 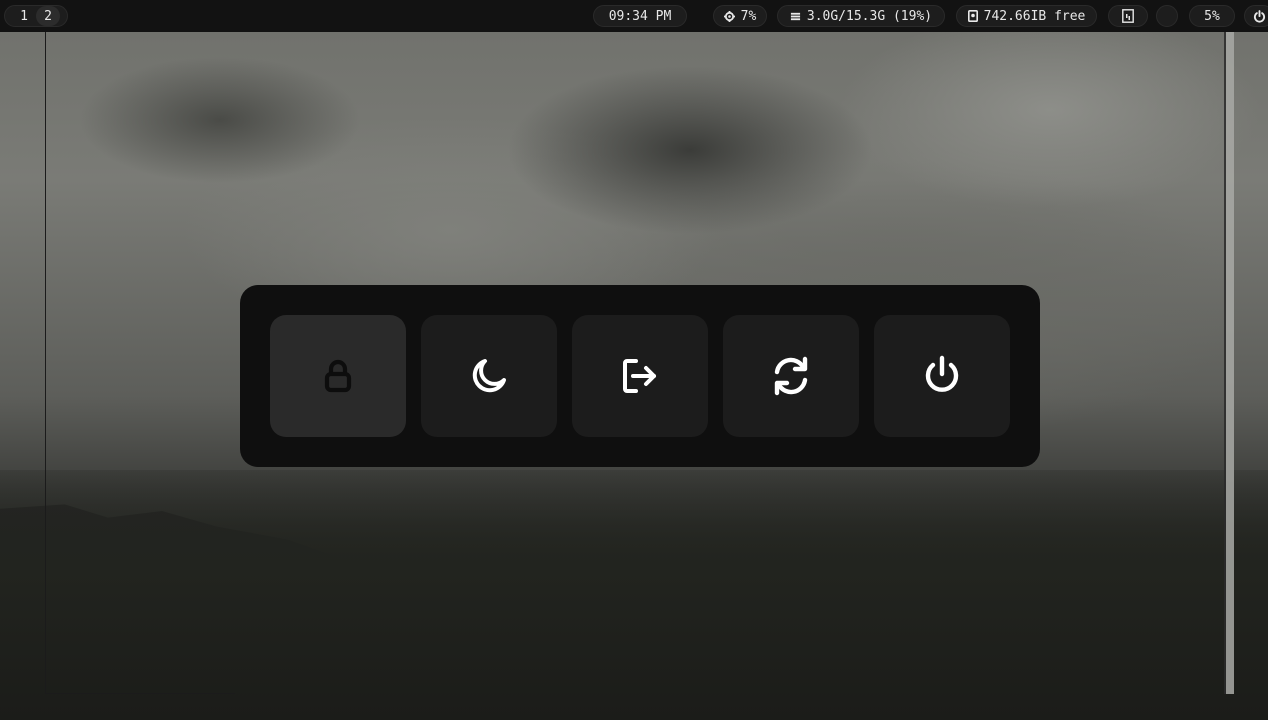 What do you see at coordinates (140, 693) in the screenshot?
I see `window-border-bottom` at bounding box center [140, 693].